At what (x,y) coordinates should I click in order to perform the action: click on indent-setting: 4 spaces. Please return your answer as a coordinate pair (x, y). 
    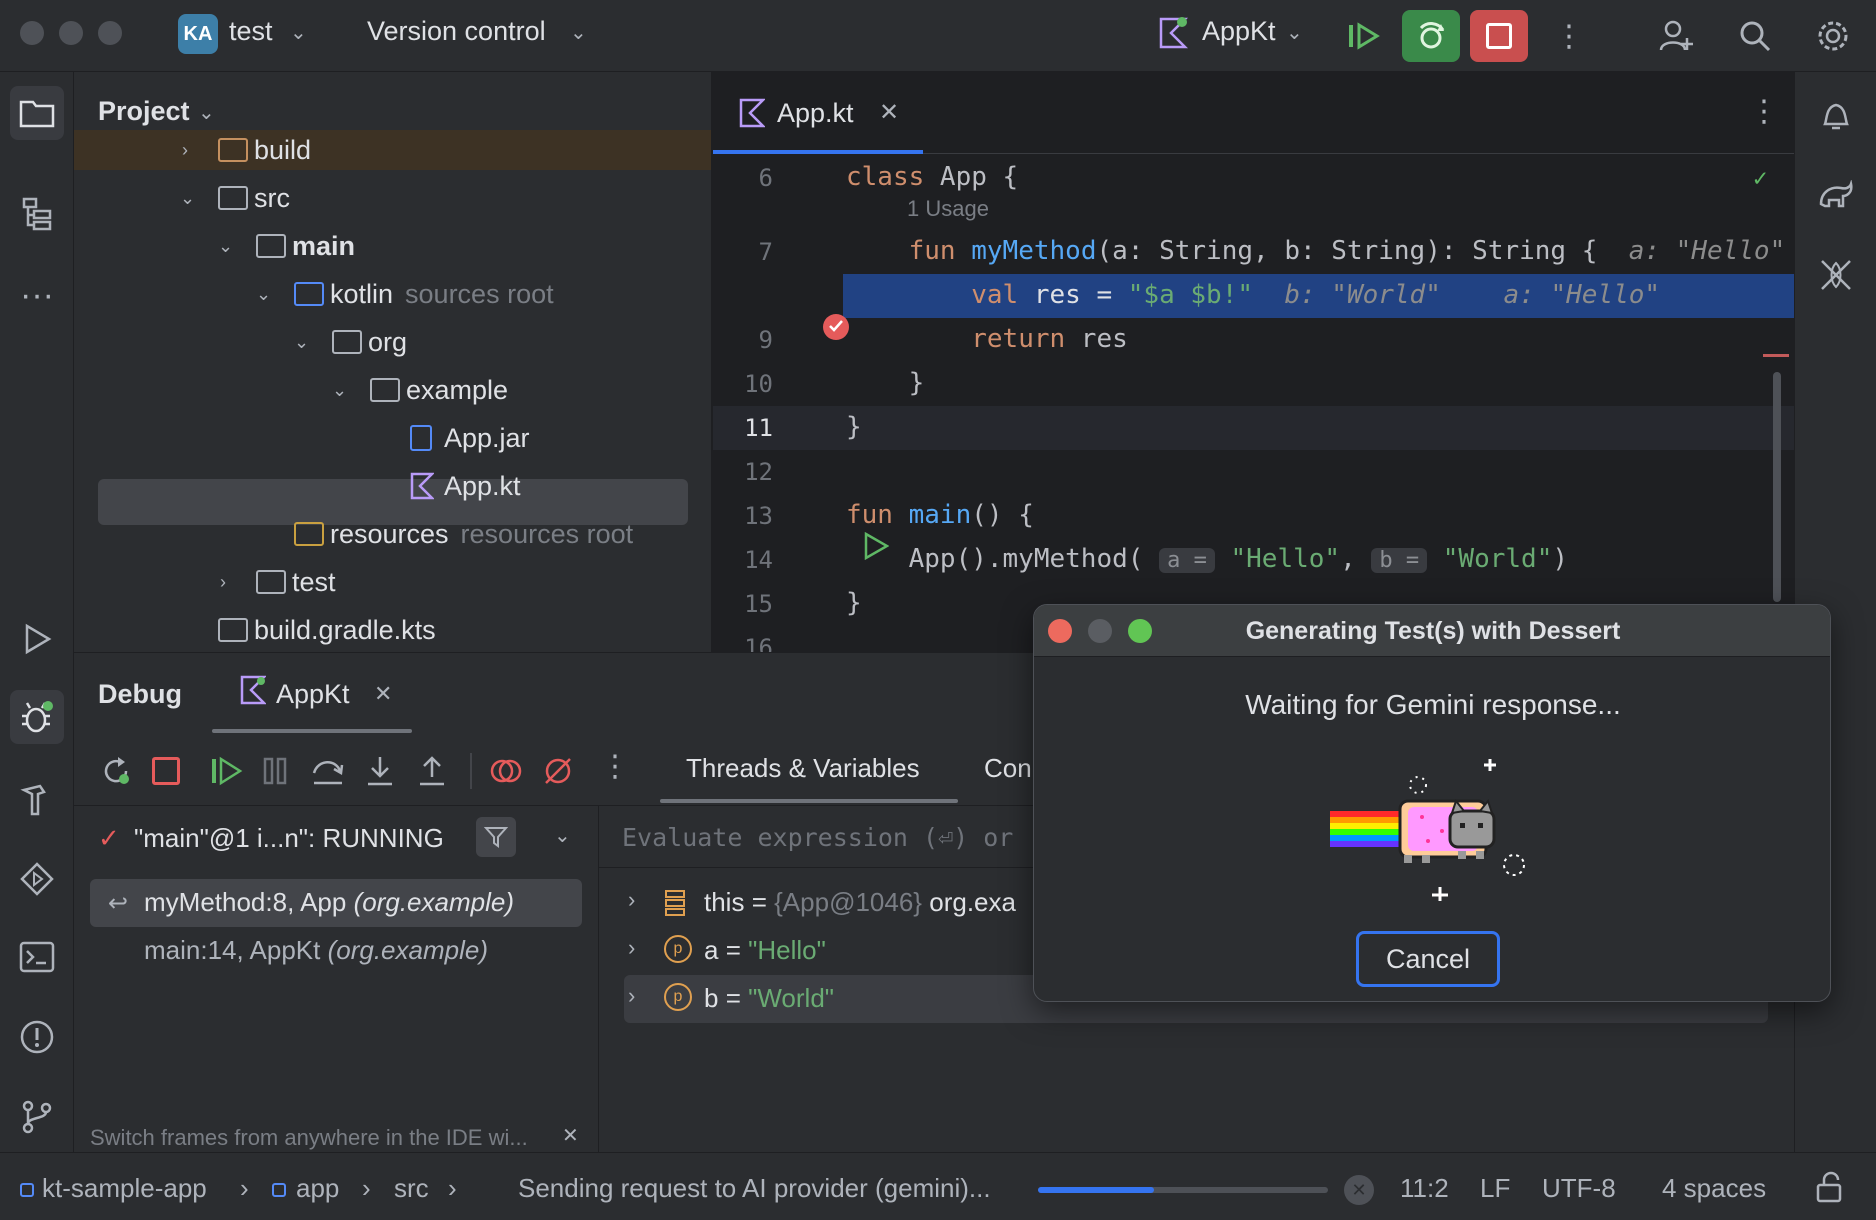
    Looking at the image, I should click on (1714, 1188).